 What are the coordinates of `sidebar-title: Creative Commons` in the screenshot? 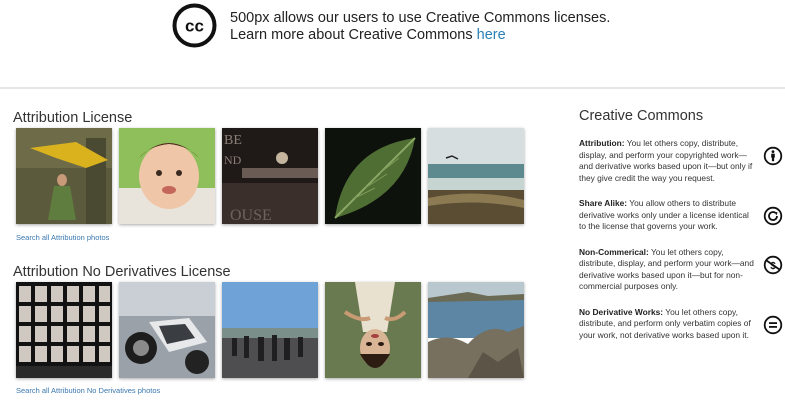 It's located at (641, 116).